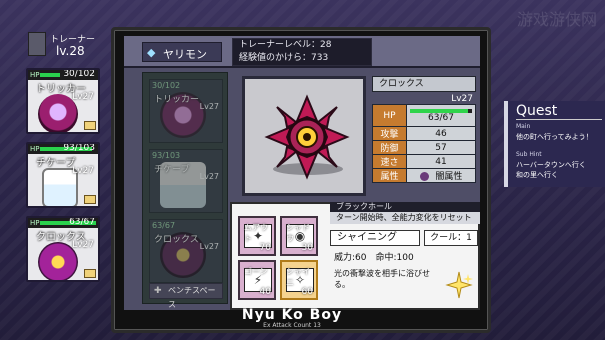 This screenshot has width=605, height=340. I want to click on trainer-stats: トレーナーレベル：28 経験値のかけら：733, so click(302, 52).